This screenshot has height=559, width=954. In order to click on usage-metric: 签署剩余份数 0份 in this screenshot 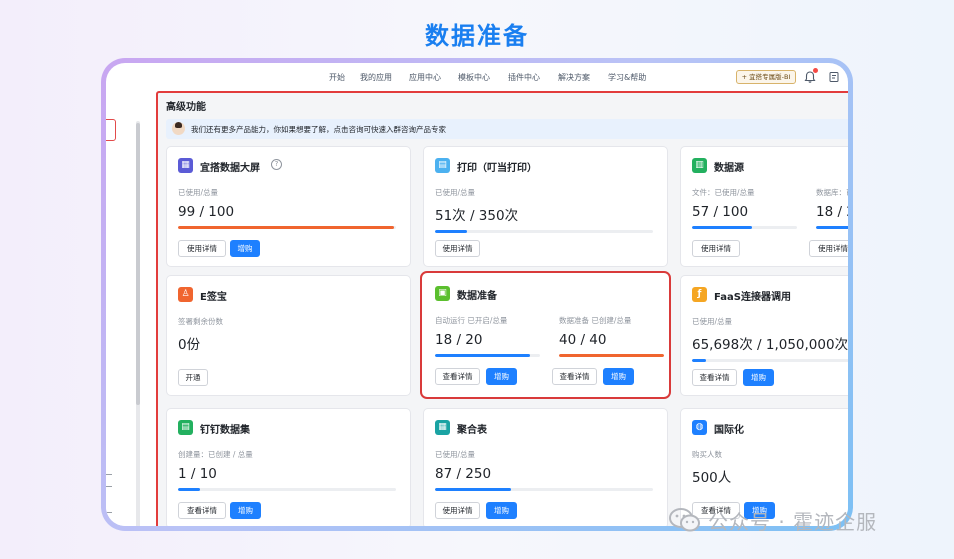, I will do `click(287, 334)`.